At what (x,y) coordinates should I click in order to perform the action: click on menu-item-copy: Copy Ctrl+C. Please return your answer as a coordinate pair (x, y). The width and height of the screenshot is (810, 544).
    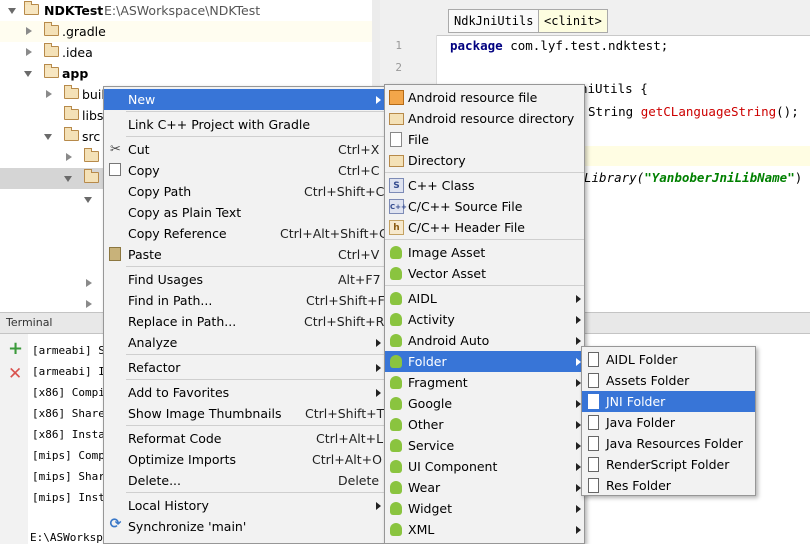
    Looking at the image, I should click on (244, 170).